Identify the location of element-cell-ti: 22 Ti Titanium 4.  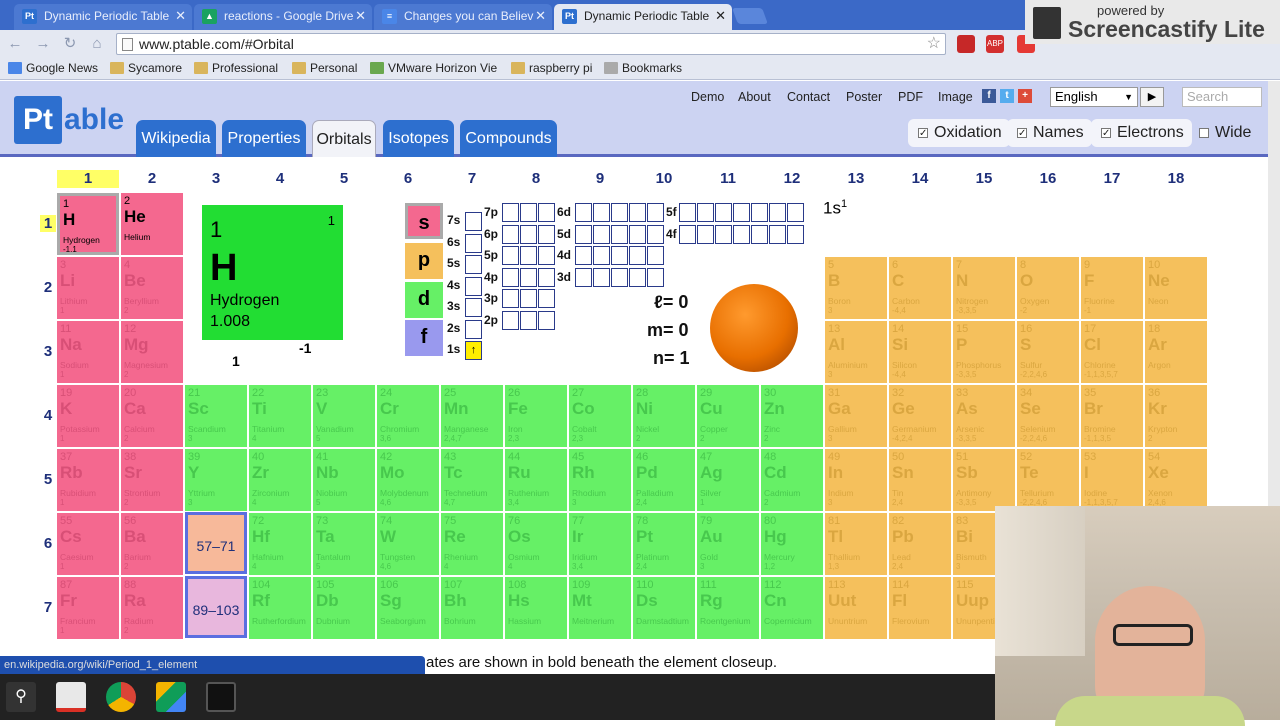
(280, 416).